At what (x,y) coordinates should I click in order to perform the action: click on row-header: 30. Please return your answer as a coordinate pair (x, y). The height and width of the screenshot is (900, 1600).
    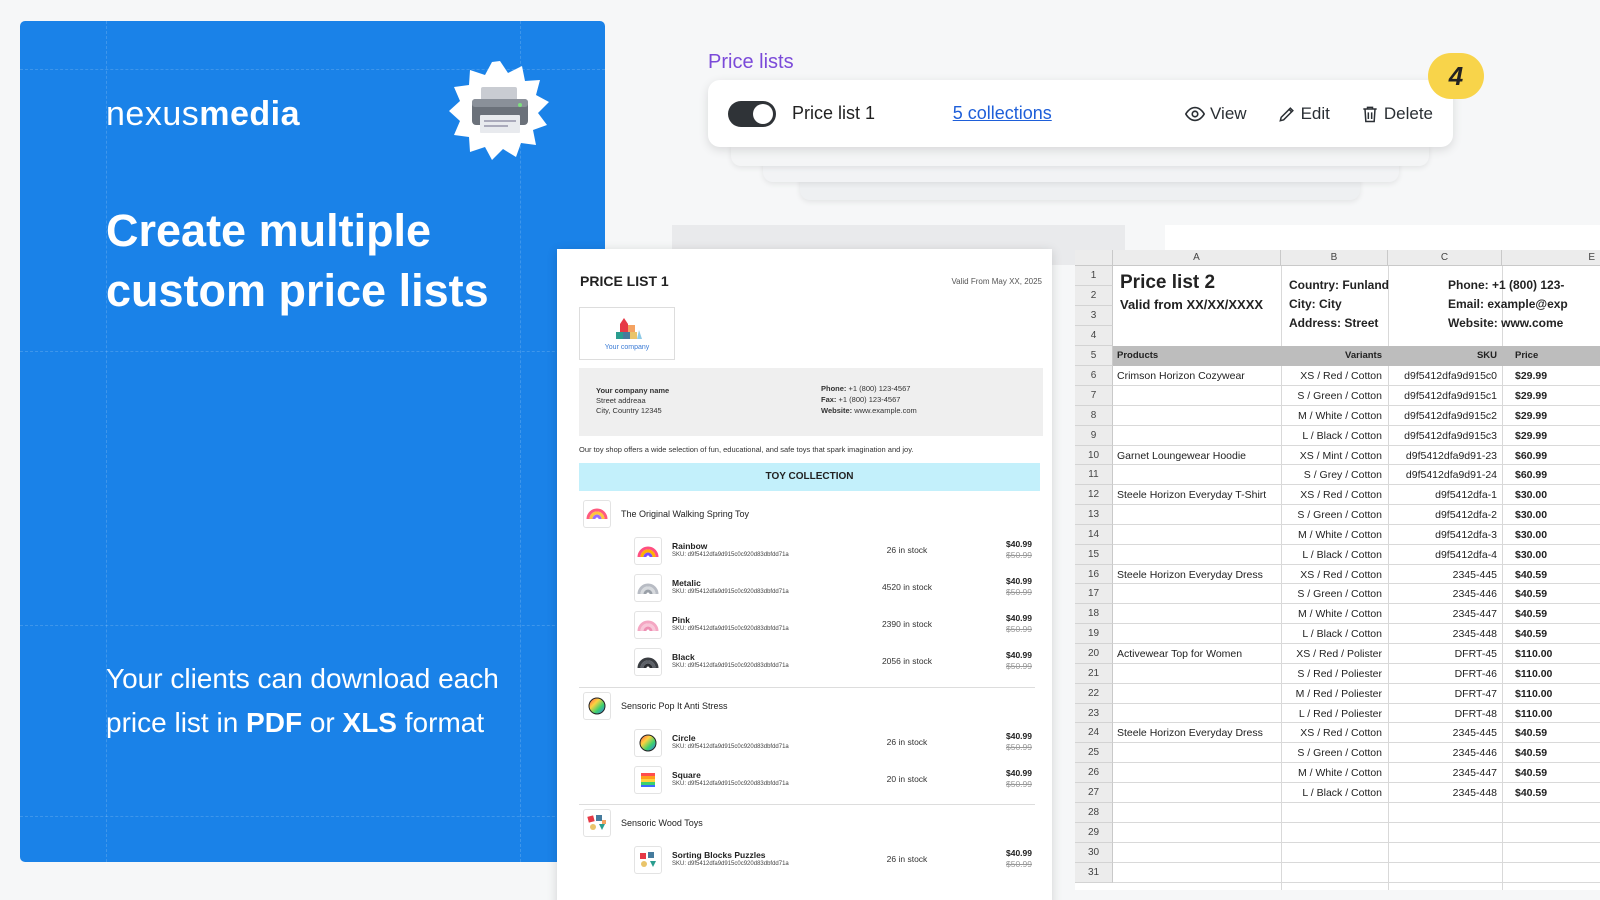
    Looking at the image, I should click on (1094, 853).